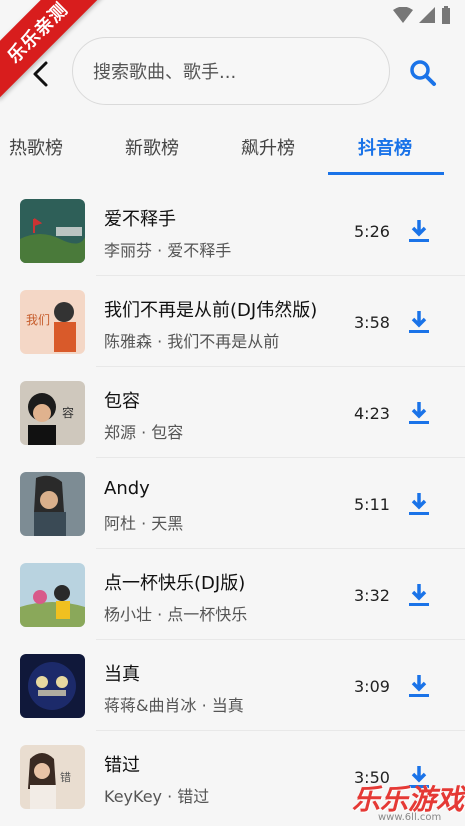  What do you see at coordinates (372, 504) in the screenshot?
I see `song-duration: 5:11` at bounding box center [372, 504].